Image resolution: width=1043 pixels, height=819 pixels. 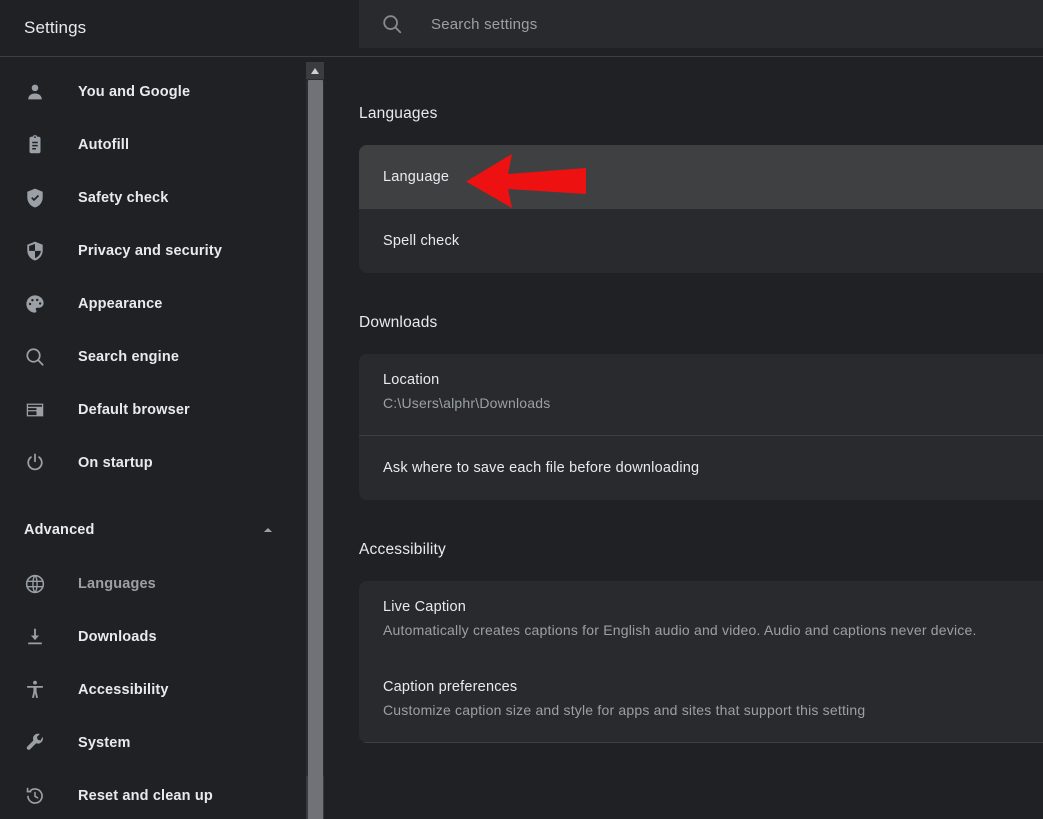 What do you see at coordinates (450, 687) in the screenshot?
I see `row-title: Caption preferences` at bounding box center [450, 687].